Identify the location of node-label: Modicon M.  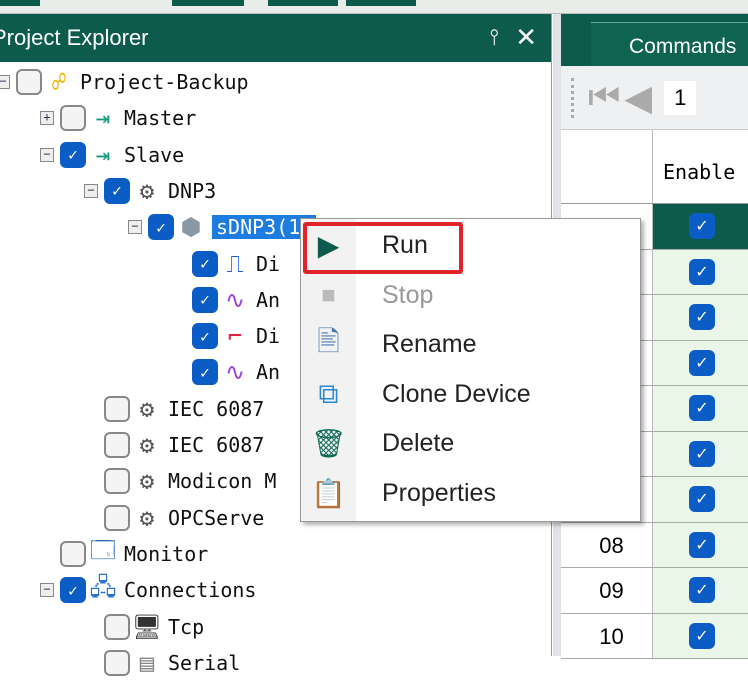
(222, 481).